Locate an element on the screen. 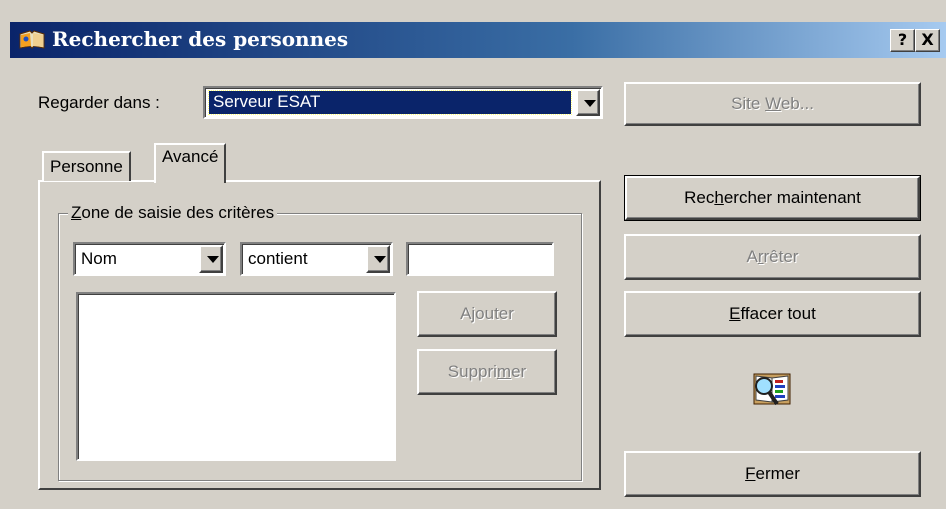 This screenshot has width=946, height=509. remove-label: Supprimer is located at coordinates (487, 371).